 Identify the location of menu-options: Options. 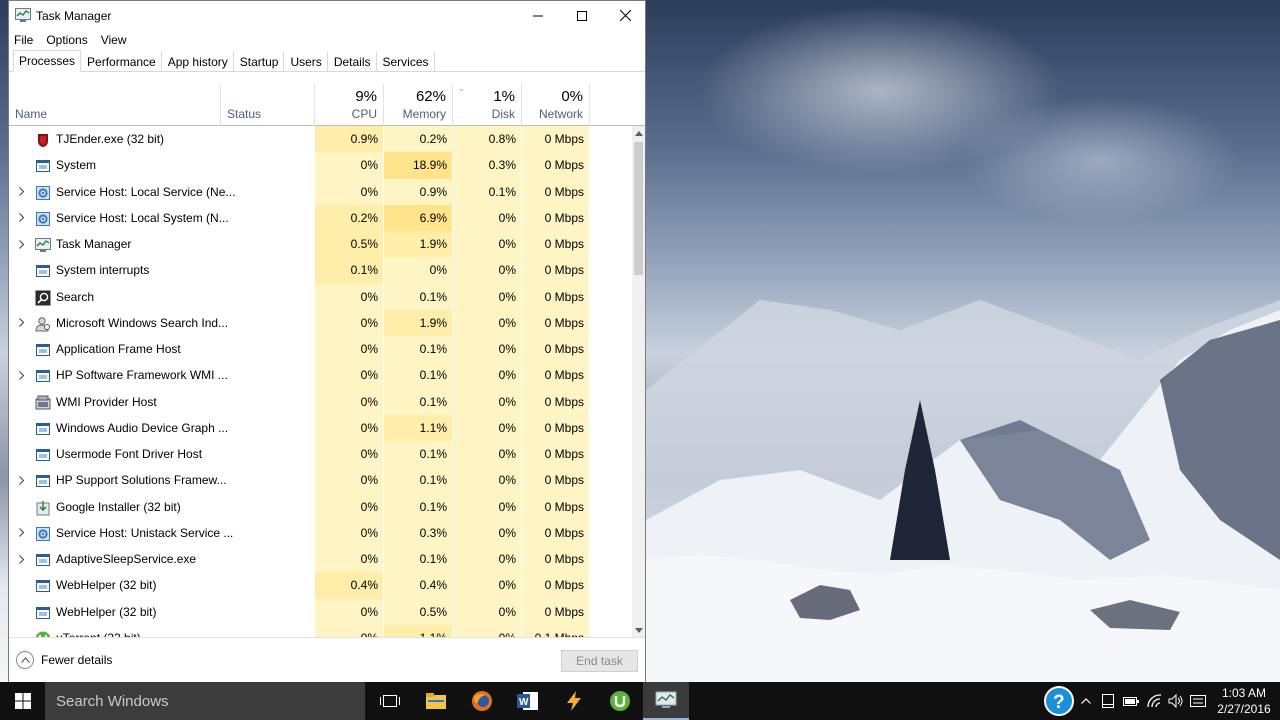
(70, 40).